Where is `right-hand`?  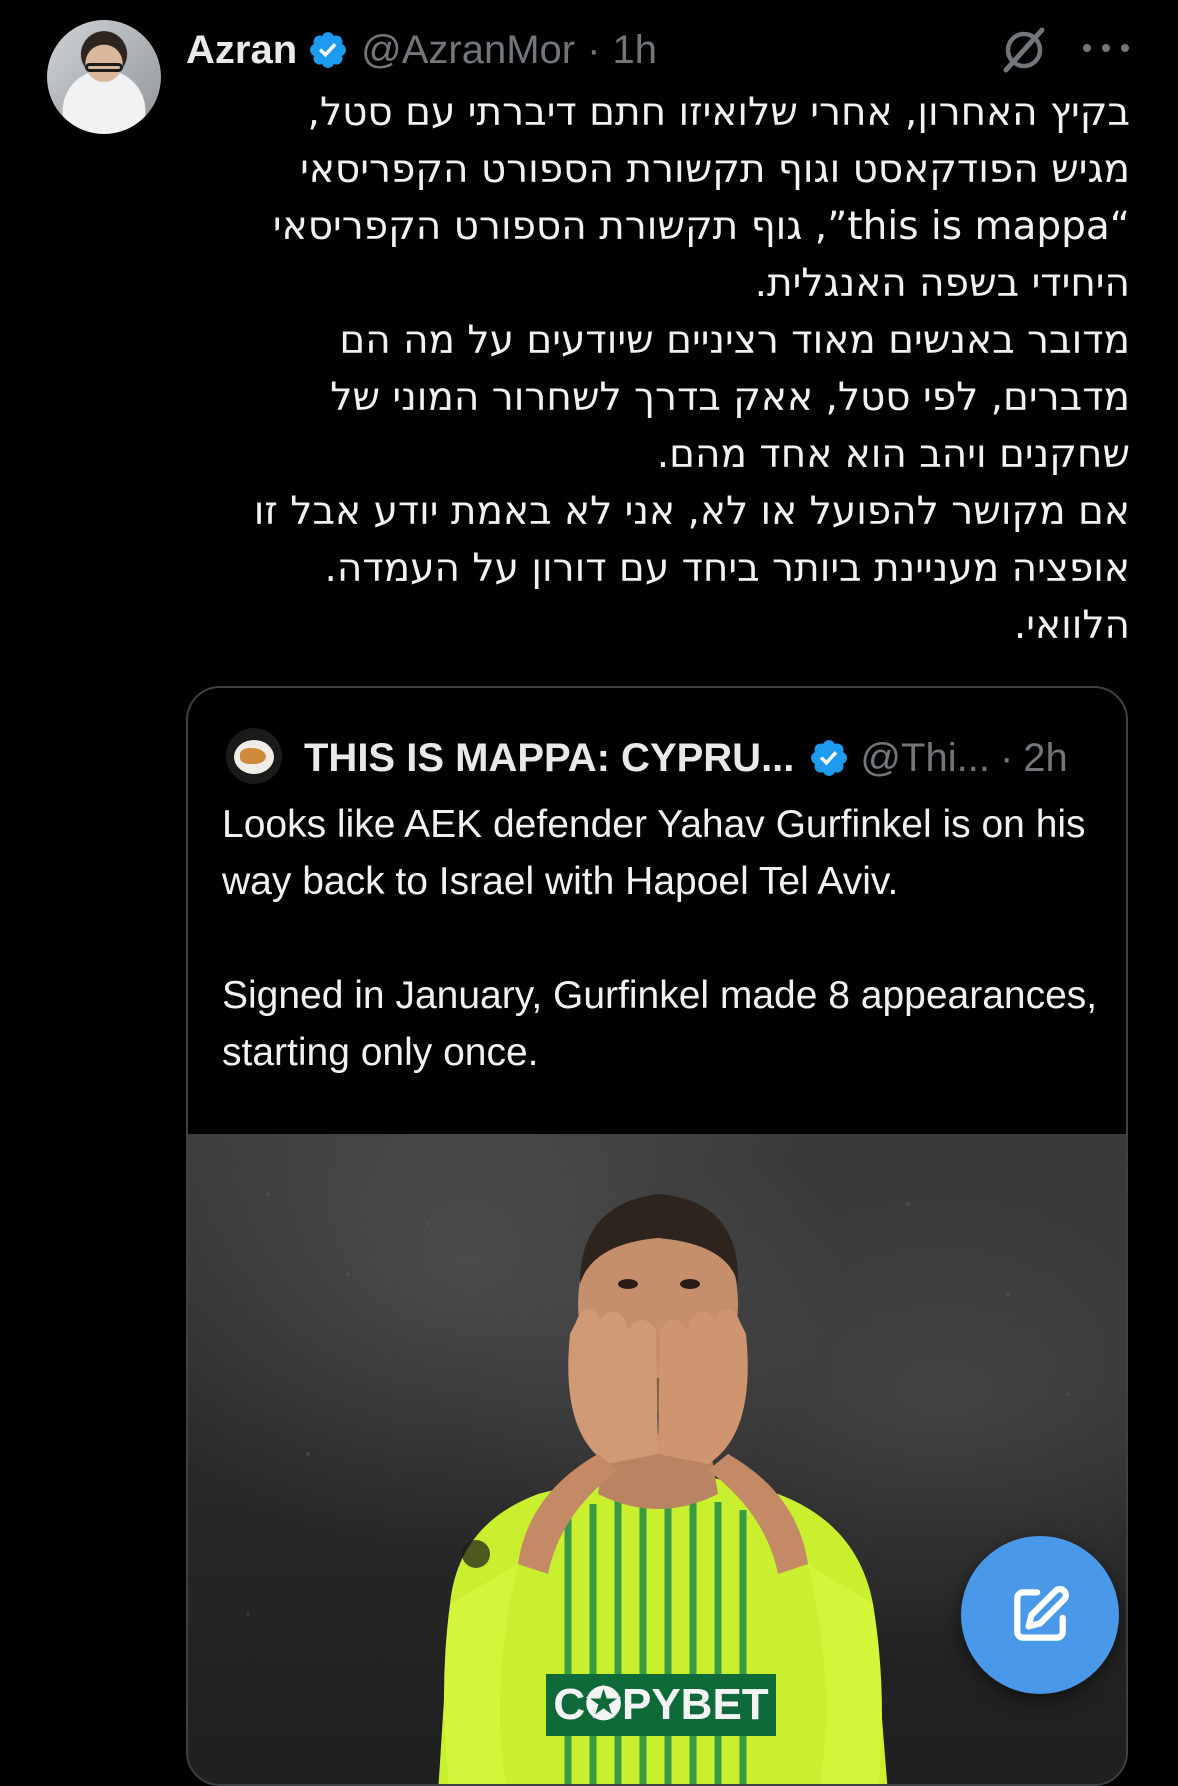
right-hand is located at coordinates (703, 1386).